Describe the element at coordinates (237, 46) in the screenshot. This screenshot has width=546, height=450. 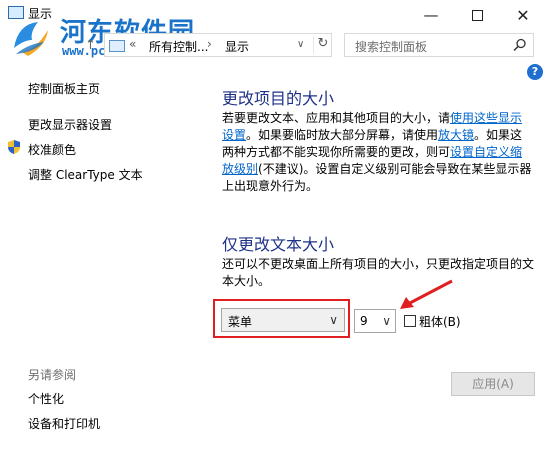
I see `breadcrumb-display: 显示` at that location.